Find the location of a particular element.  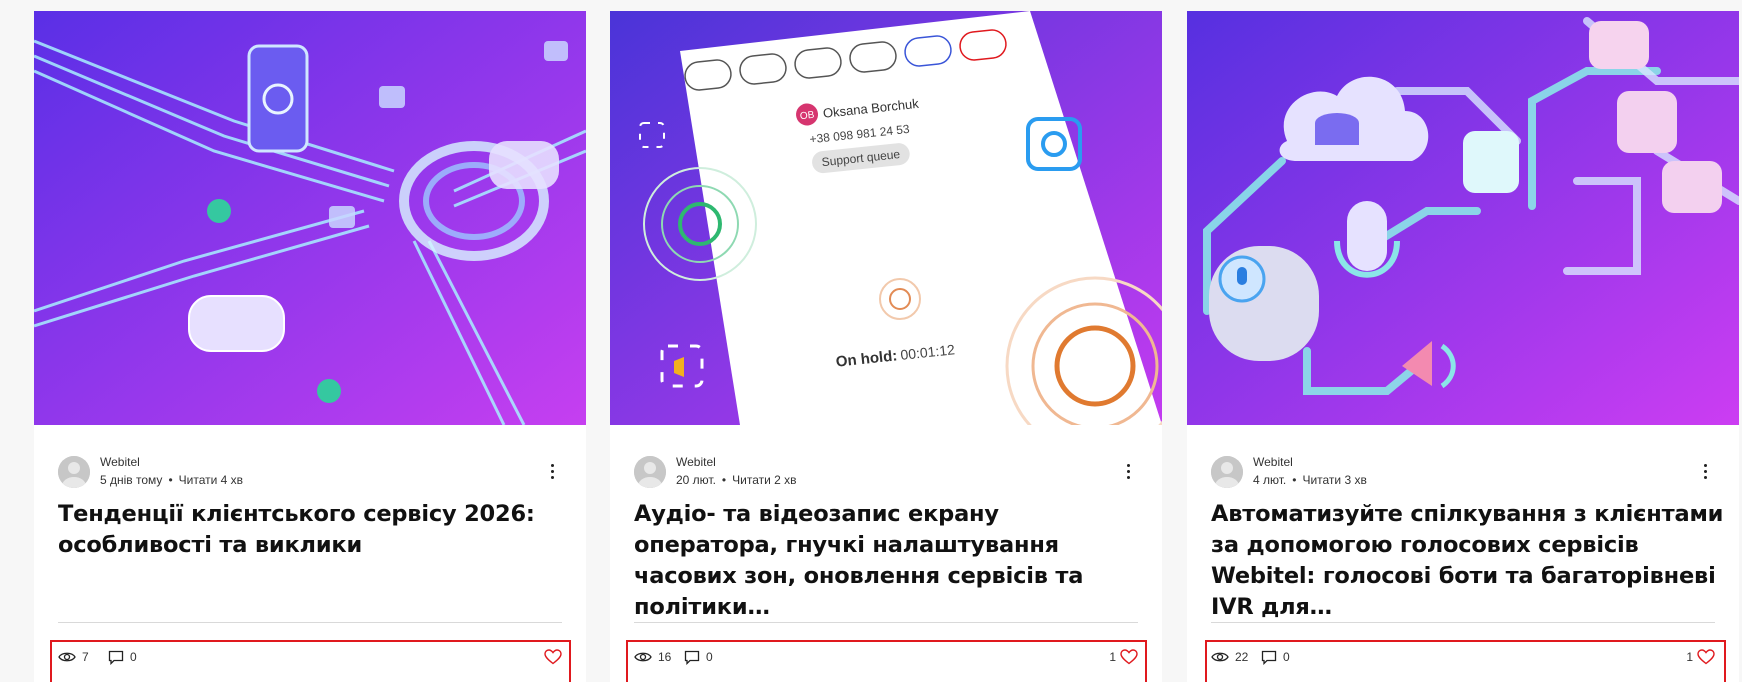

post-date: 20 лют. is located at coordinates (696, 480).